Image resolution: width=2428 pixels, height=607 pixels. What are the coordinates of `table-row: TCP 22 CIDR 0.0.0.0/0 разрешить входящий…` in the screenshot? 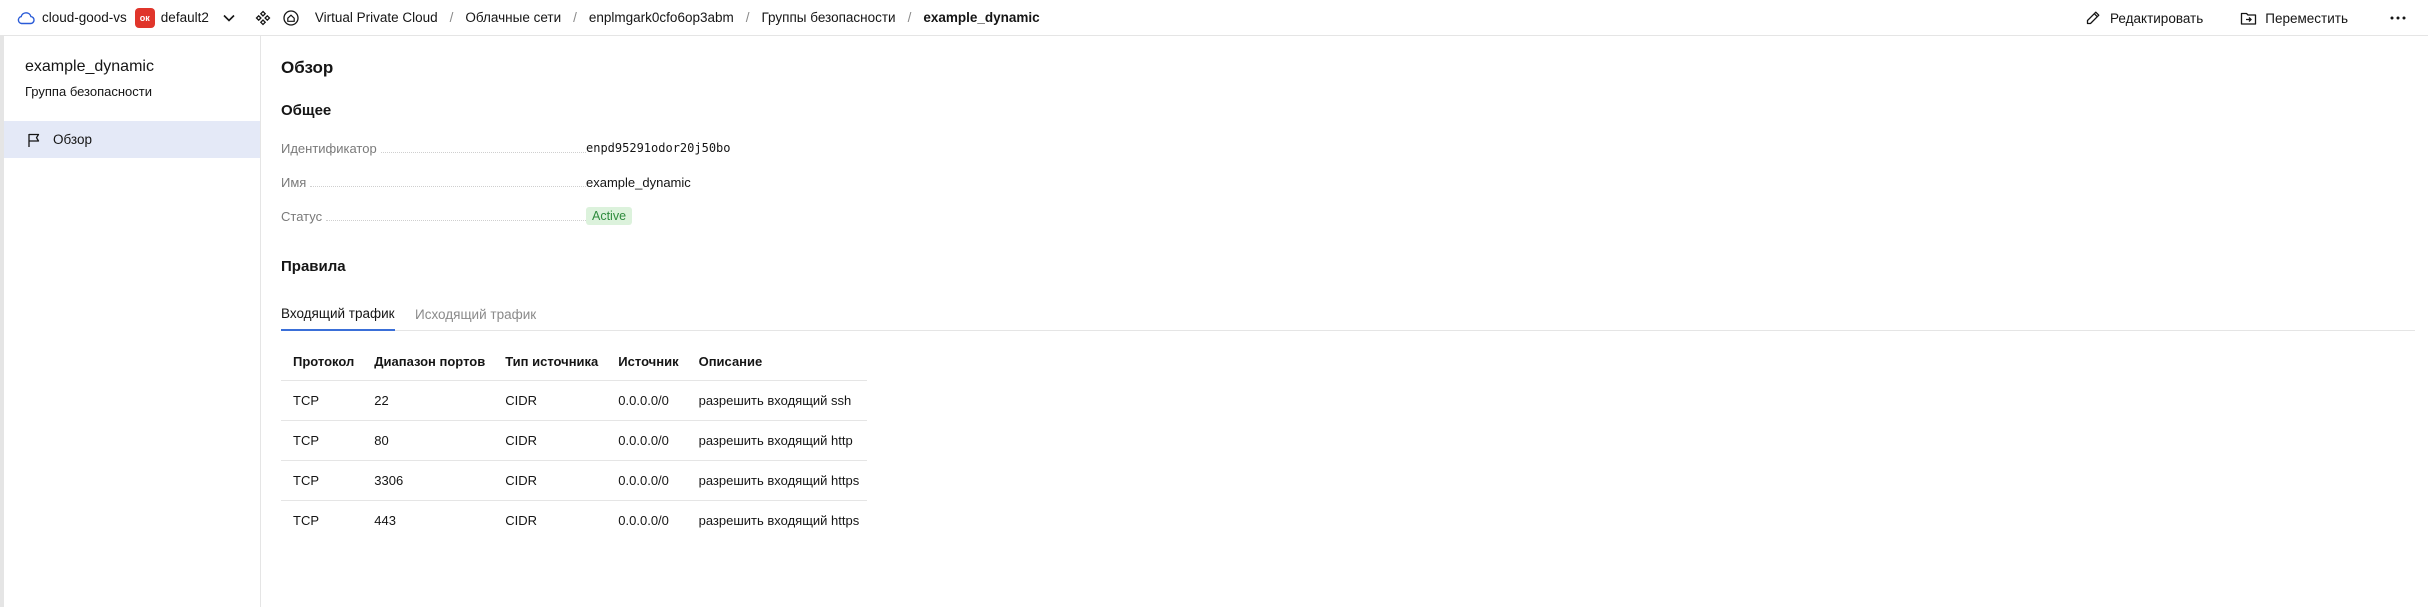 It's located at (574, 400).